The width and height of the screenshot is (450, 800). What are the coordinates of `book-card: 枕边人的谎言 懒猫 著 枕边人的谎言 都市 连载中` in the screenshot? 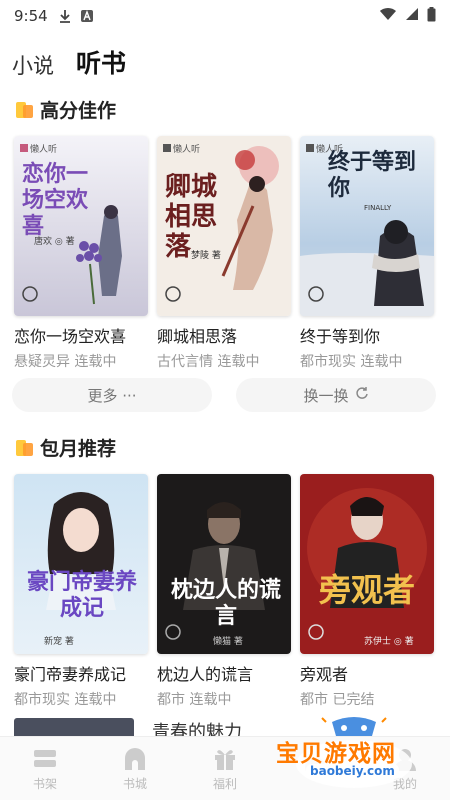 It's located at (224, 591).